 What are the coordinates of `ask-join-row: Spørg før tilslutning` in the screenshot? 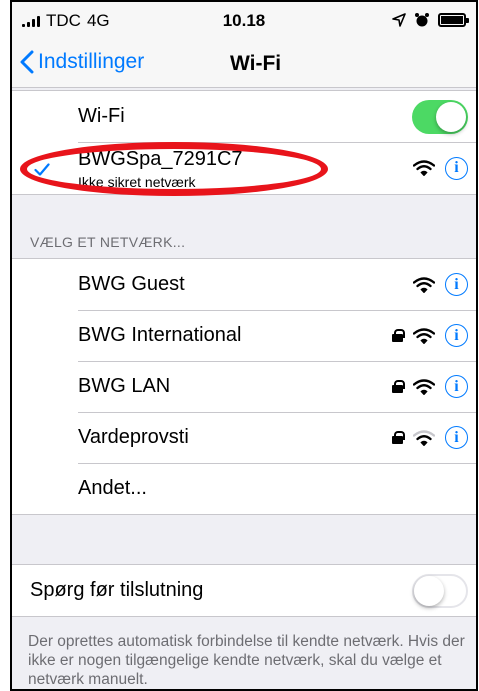 It's located at (244, 590).